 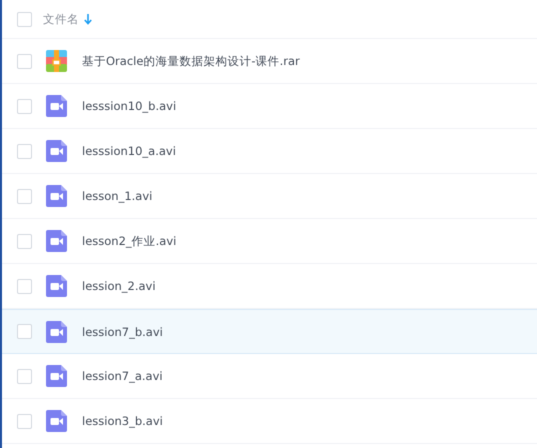 What do you see at coordinates (56, 61) in the screenshot?
I see `archive-icon` at bounding box center [56, 61].